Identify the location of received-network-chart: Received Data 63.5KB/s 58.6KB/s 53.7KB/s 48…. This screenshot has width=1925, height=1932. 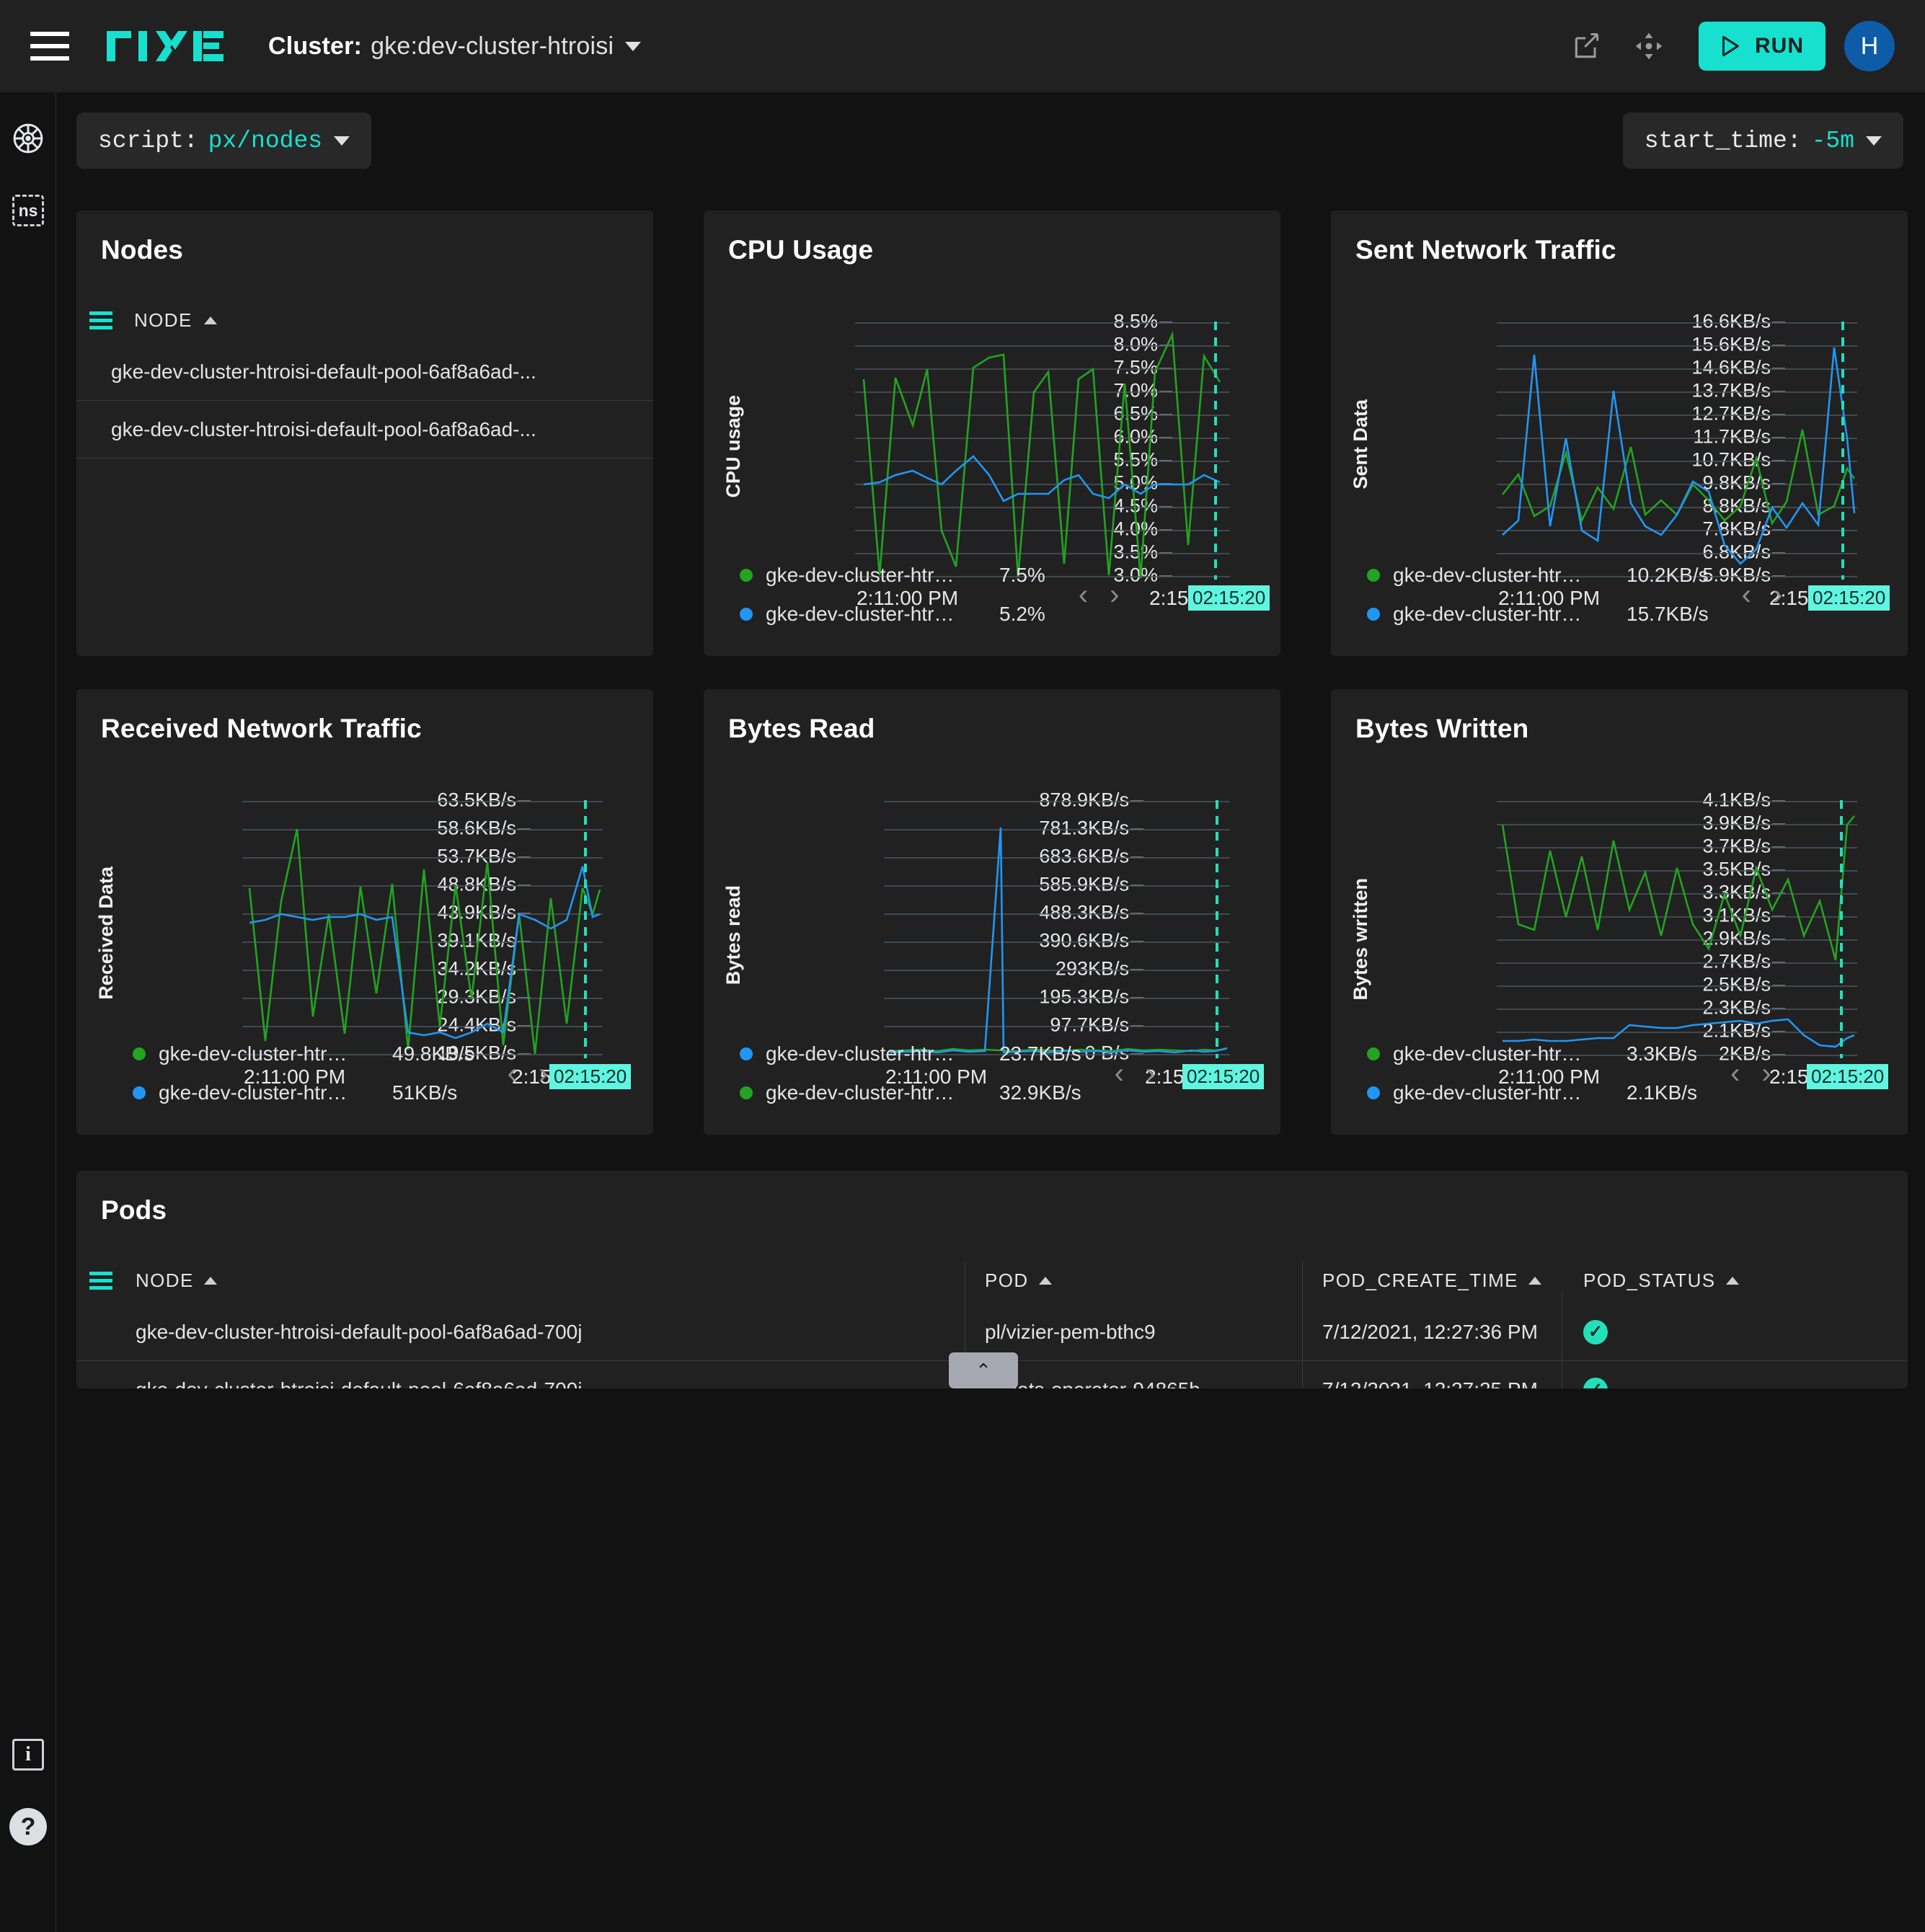
(364, 916).